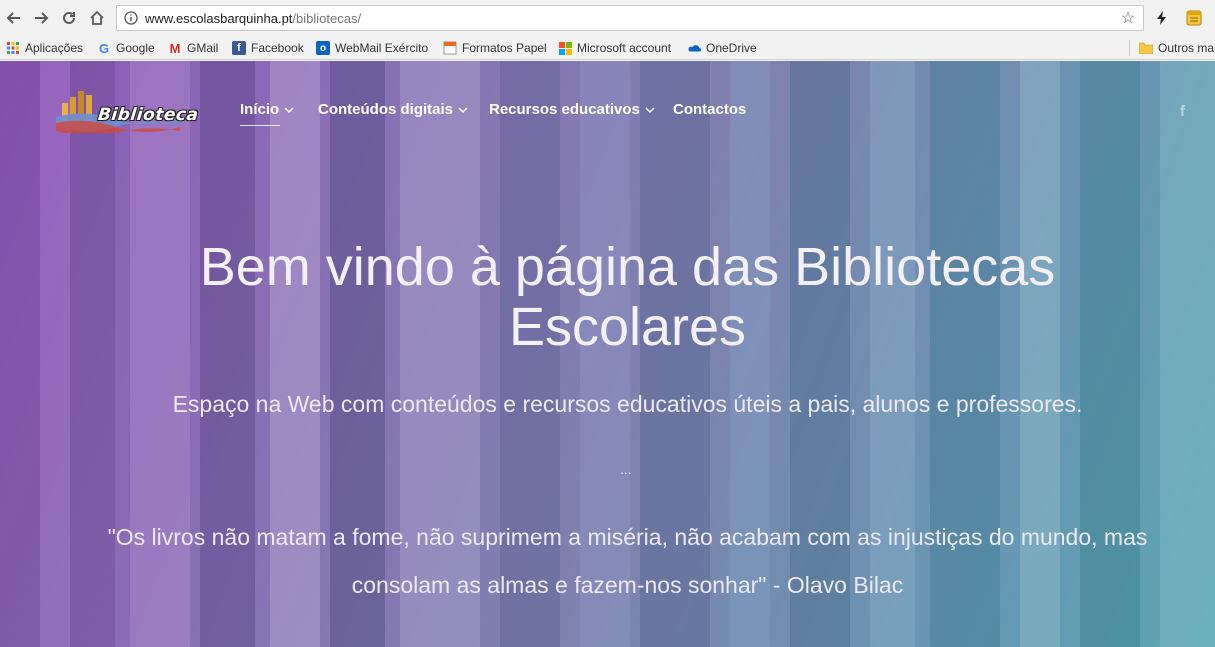 The image size is (1215, 647). I want to click on home-icon, so click(97, 18).